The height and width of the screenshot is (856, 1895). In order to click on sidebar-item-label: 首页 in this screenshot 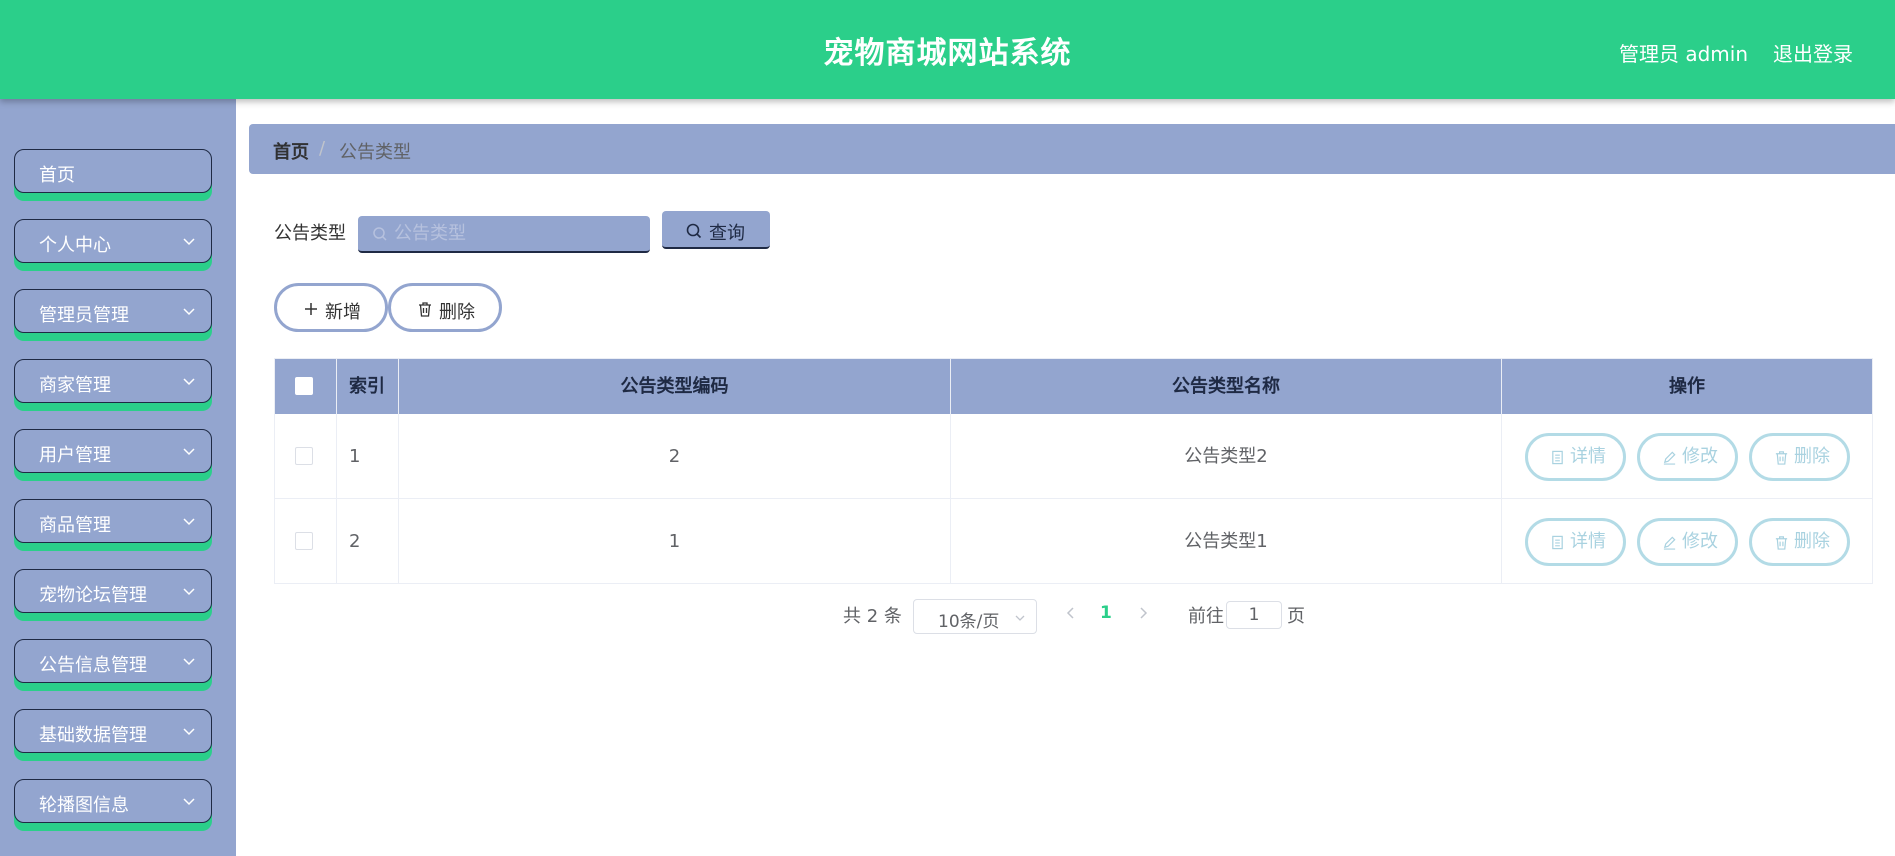, I will do `click(57, 175)`.